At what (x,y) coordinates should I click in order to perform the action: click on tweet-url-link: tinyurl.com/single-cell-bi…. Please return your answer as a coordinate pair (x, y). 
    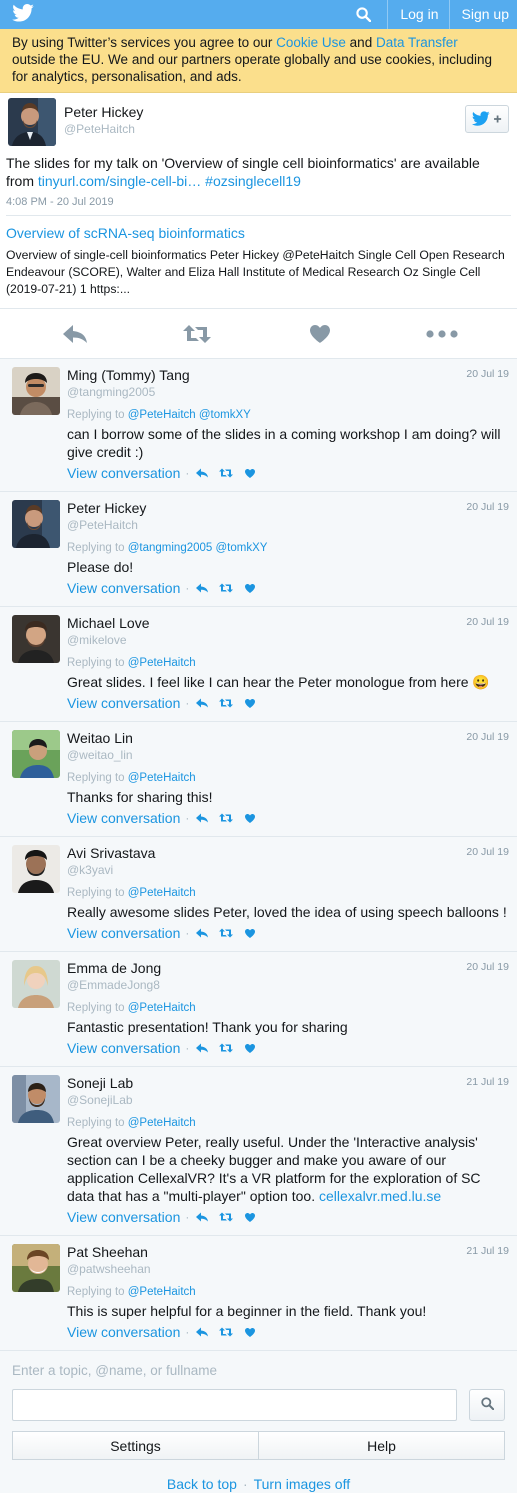
    Looking at the image, I should click on (119, 181).